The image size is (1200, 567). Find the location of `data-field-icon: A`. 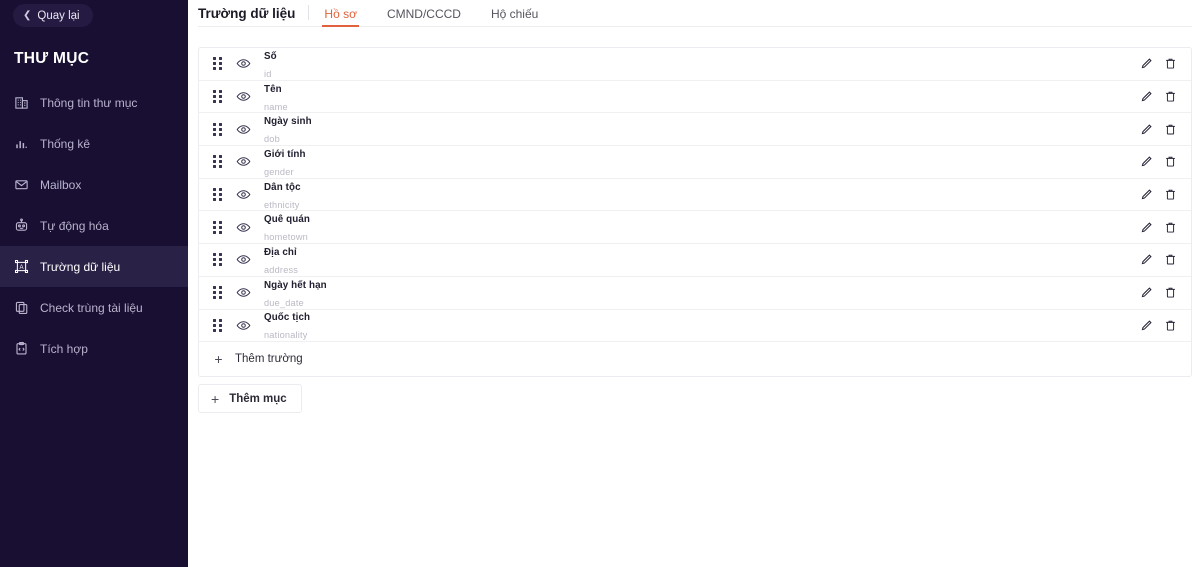

data-field-icon: A is located at coordinates (21, 266).